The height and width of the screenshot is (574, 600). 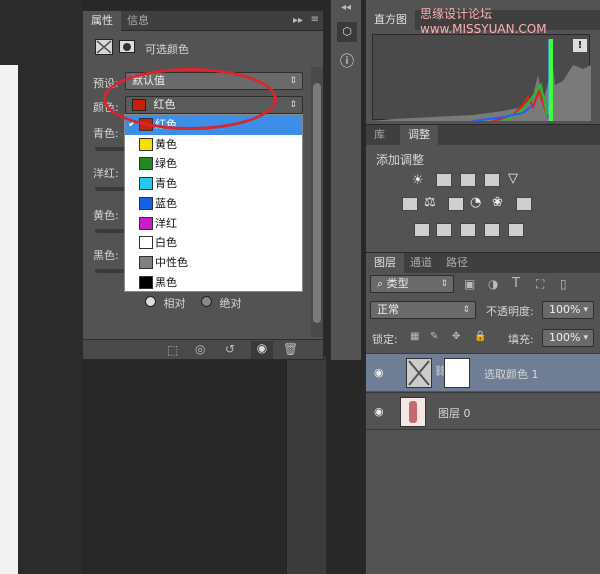 I want to click on lock-label: 锁定:, so click(x=385, y=339).